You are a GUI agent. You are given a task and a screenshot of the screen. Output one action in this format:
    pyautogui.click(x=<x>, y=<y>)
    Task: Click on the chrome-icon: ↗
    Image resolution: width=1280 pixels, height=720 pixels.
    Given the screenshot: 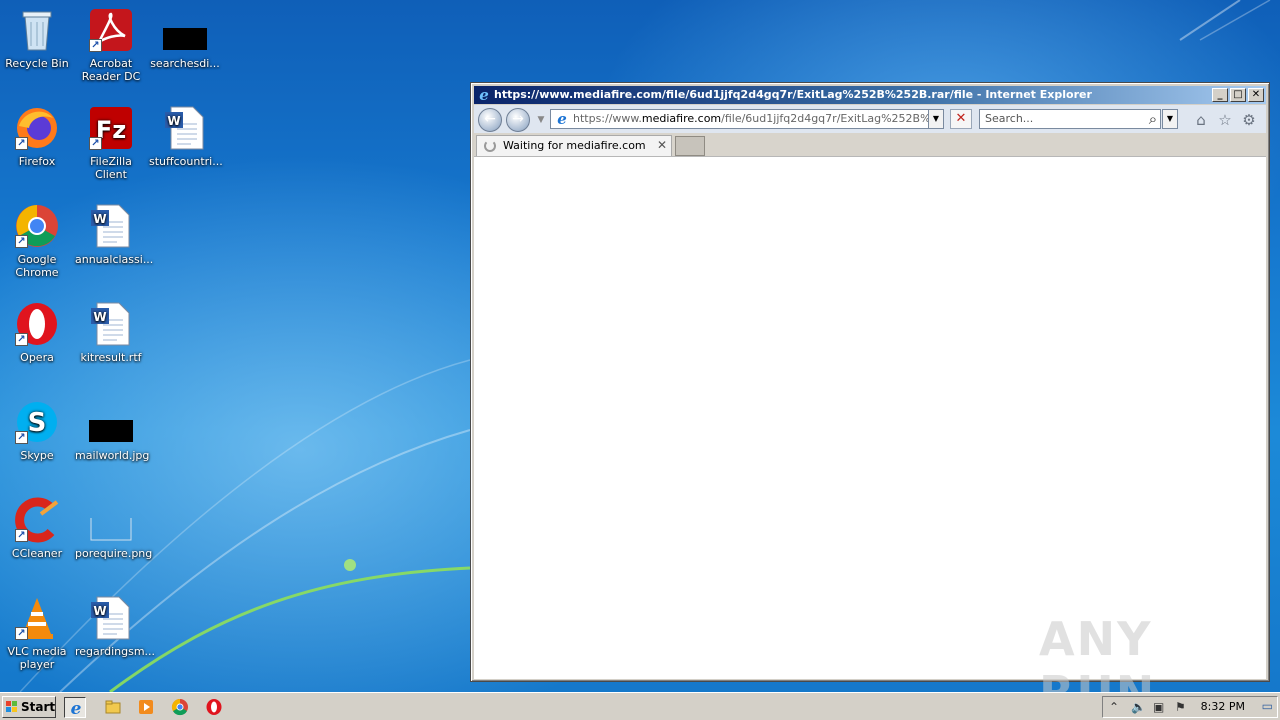 What is the action you would take?
    pyautogui.click(x=37, y=226)
    